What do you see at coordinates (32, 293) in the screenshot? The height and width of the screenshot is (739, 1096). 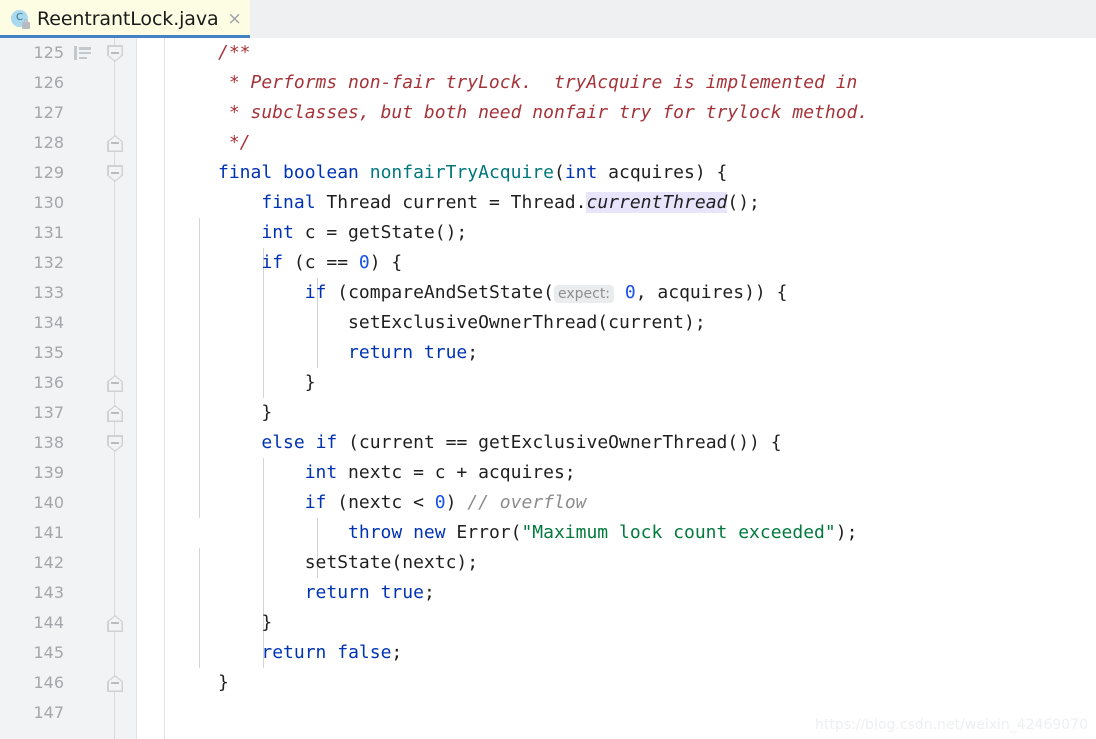 I see `line-number: 133` at bounding box center [32, 293].